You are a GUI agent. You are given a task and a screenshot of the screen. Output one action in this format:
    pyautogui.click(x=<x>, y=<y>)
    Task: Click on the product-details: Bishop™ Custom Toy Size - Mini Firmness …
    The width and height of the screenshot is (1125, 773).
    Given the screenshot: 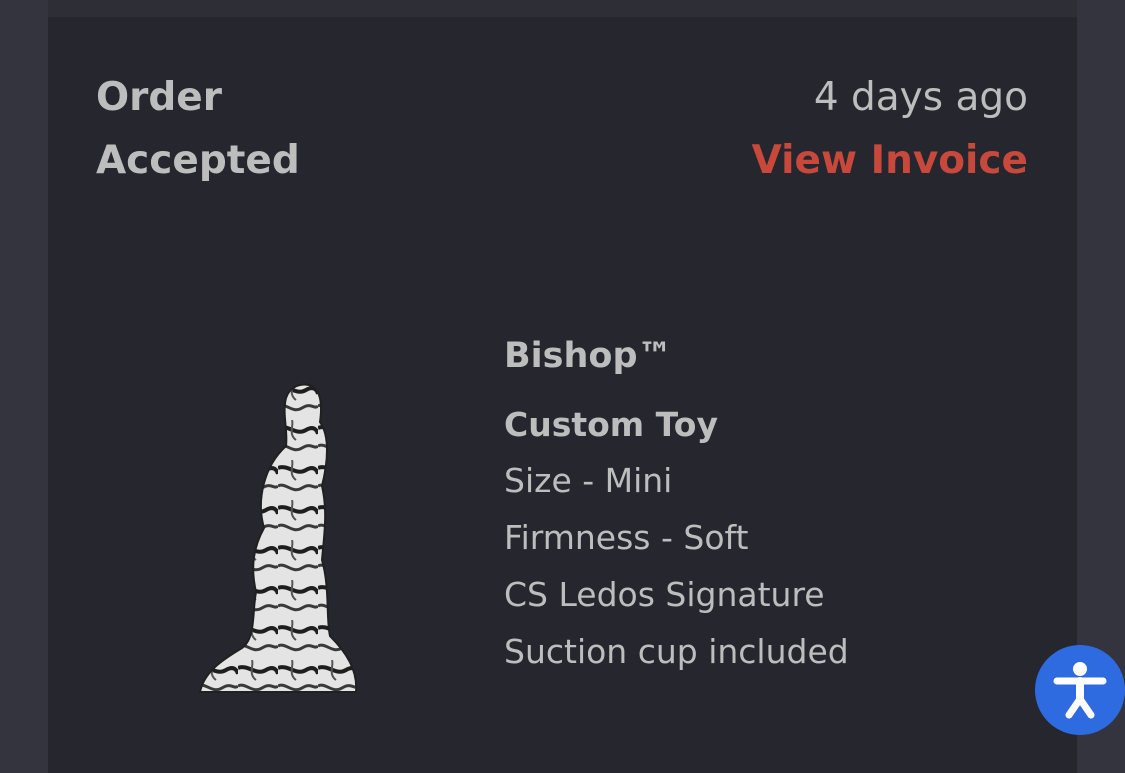 What is the action you would take?
    pyautogui.click(x=676, y=504)
    